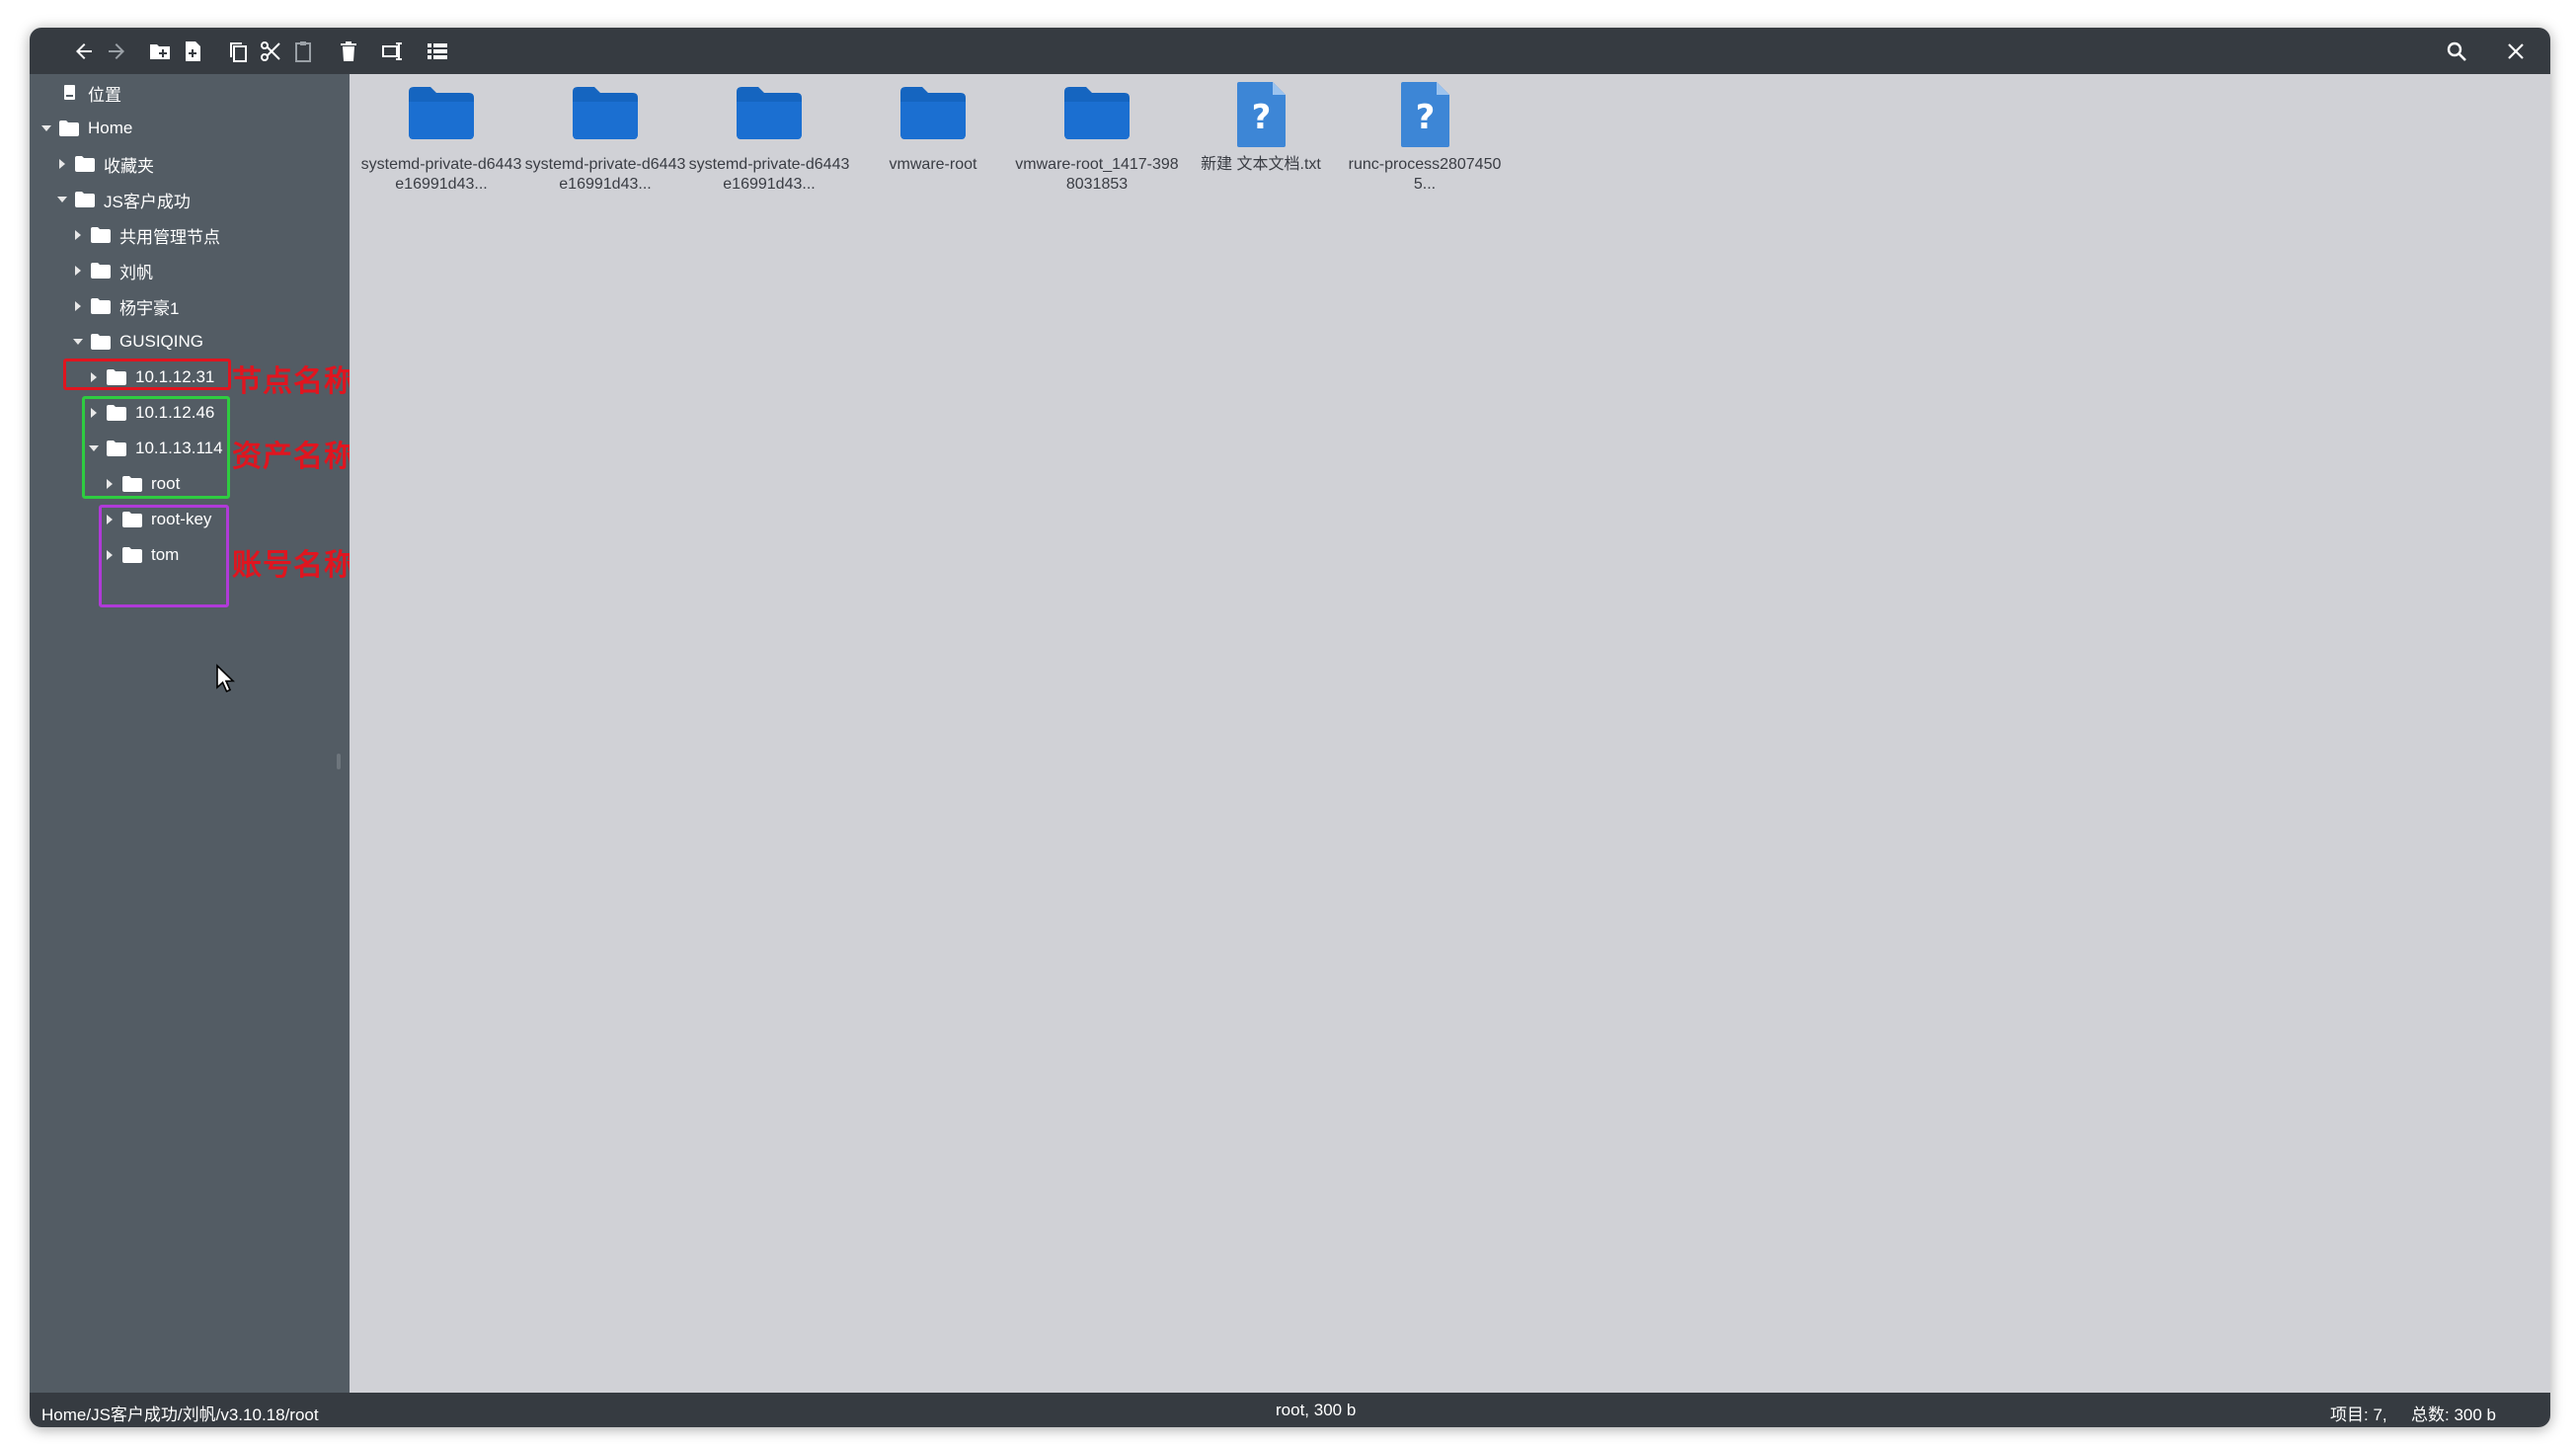 The image size is (2576, 1444). What do you see at coordinates (103, 164) in the screenshot?
I see `sidebar-item-2: 收藏夹` at bounding box center [103, 164].